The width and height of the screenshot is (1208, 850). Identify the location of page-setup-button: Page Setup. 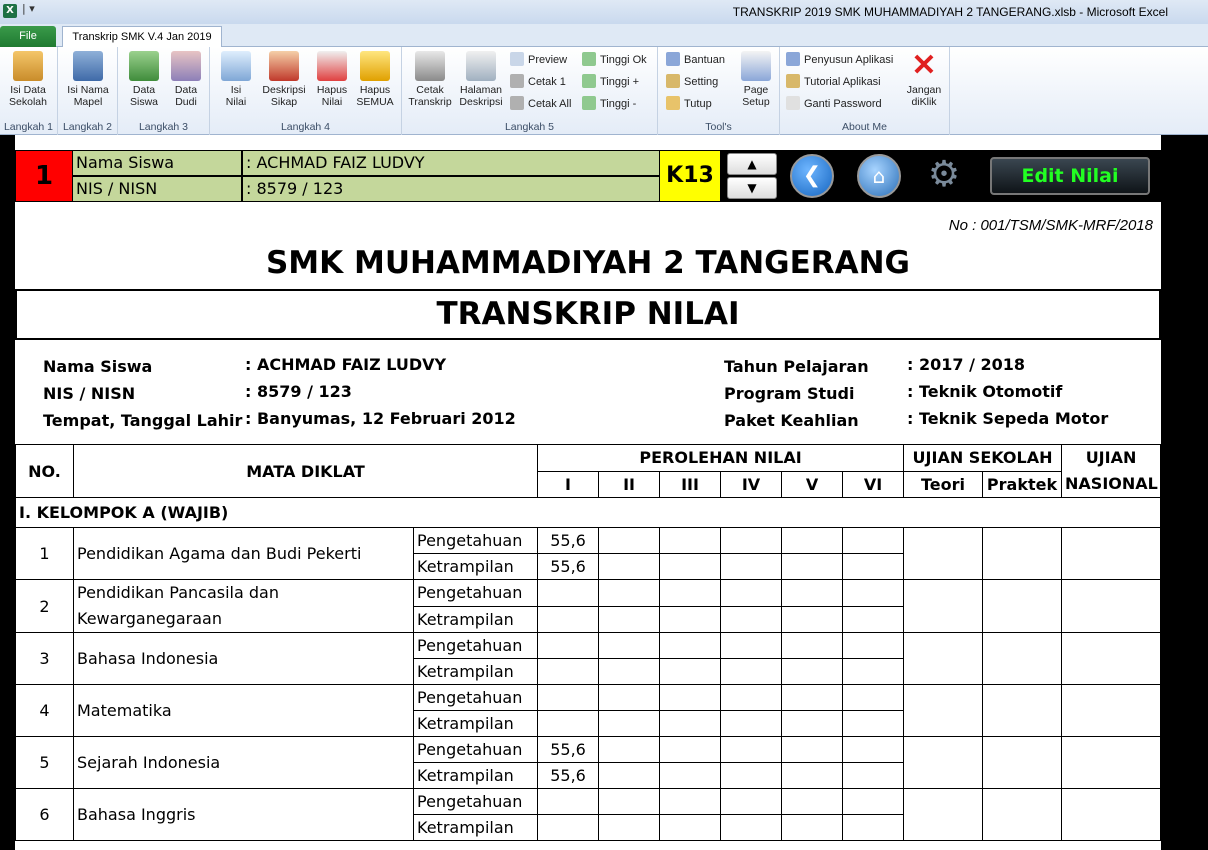
(756, 79).